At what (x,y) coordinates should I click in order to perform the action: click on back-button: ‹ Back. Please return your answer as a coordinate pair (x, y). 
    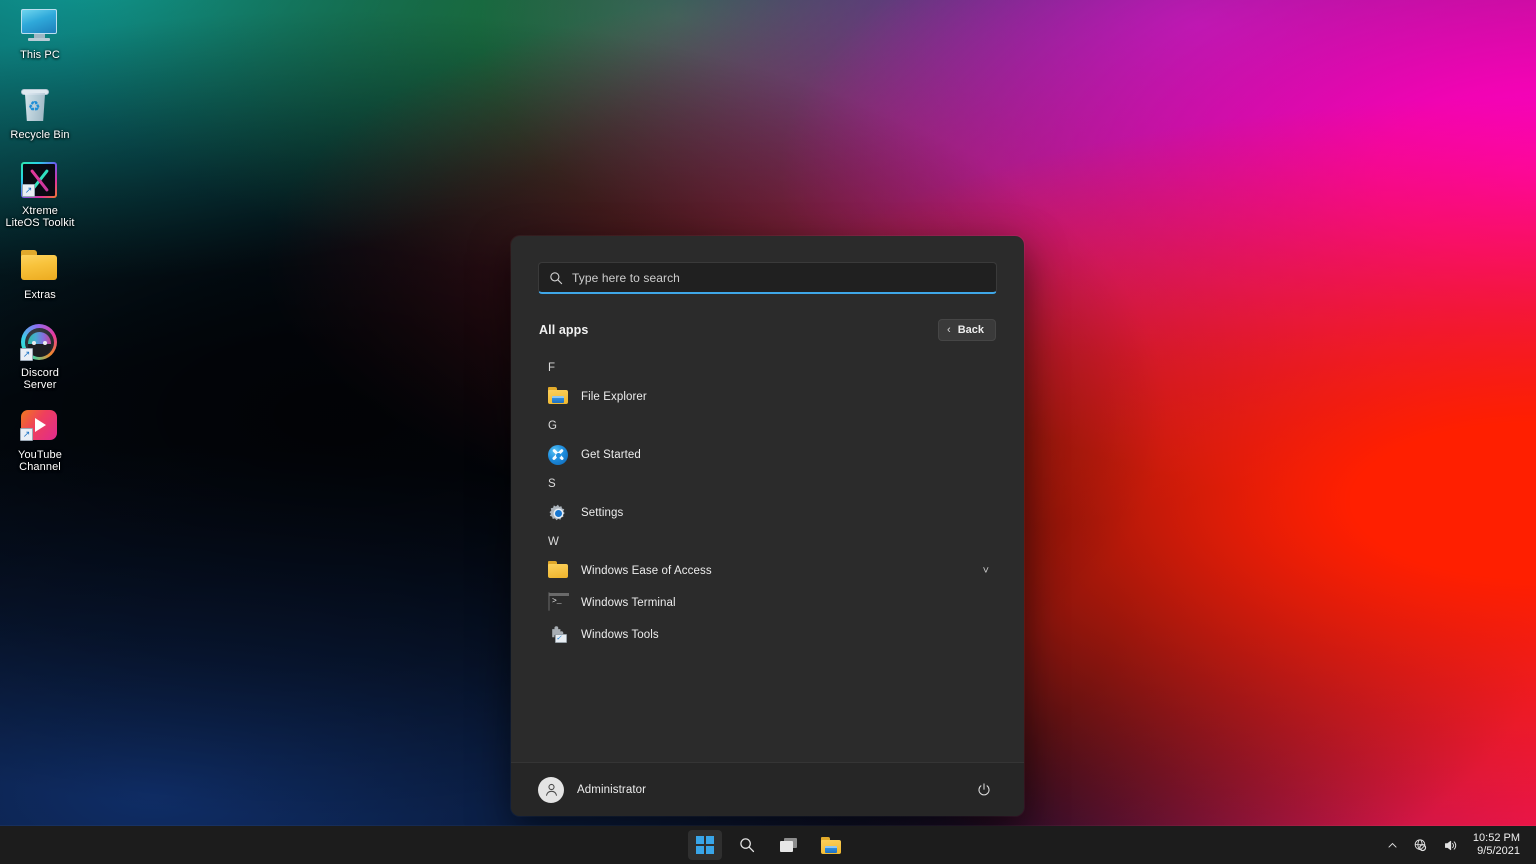
    Looking at the image, I should click on (967, 330).